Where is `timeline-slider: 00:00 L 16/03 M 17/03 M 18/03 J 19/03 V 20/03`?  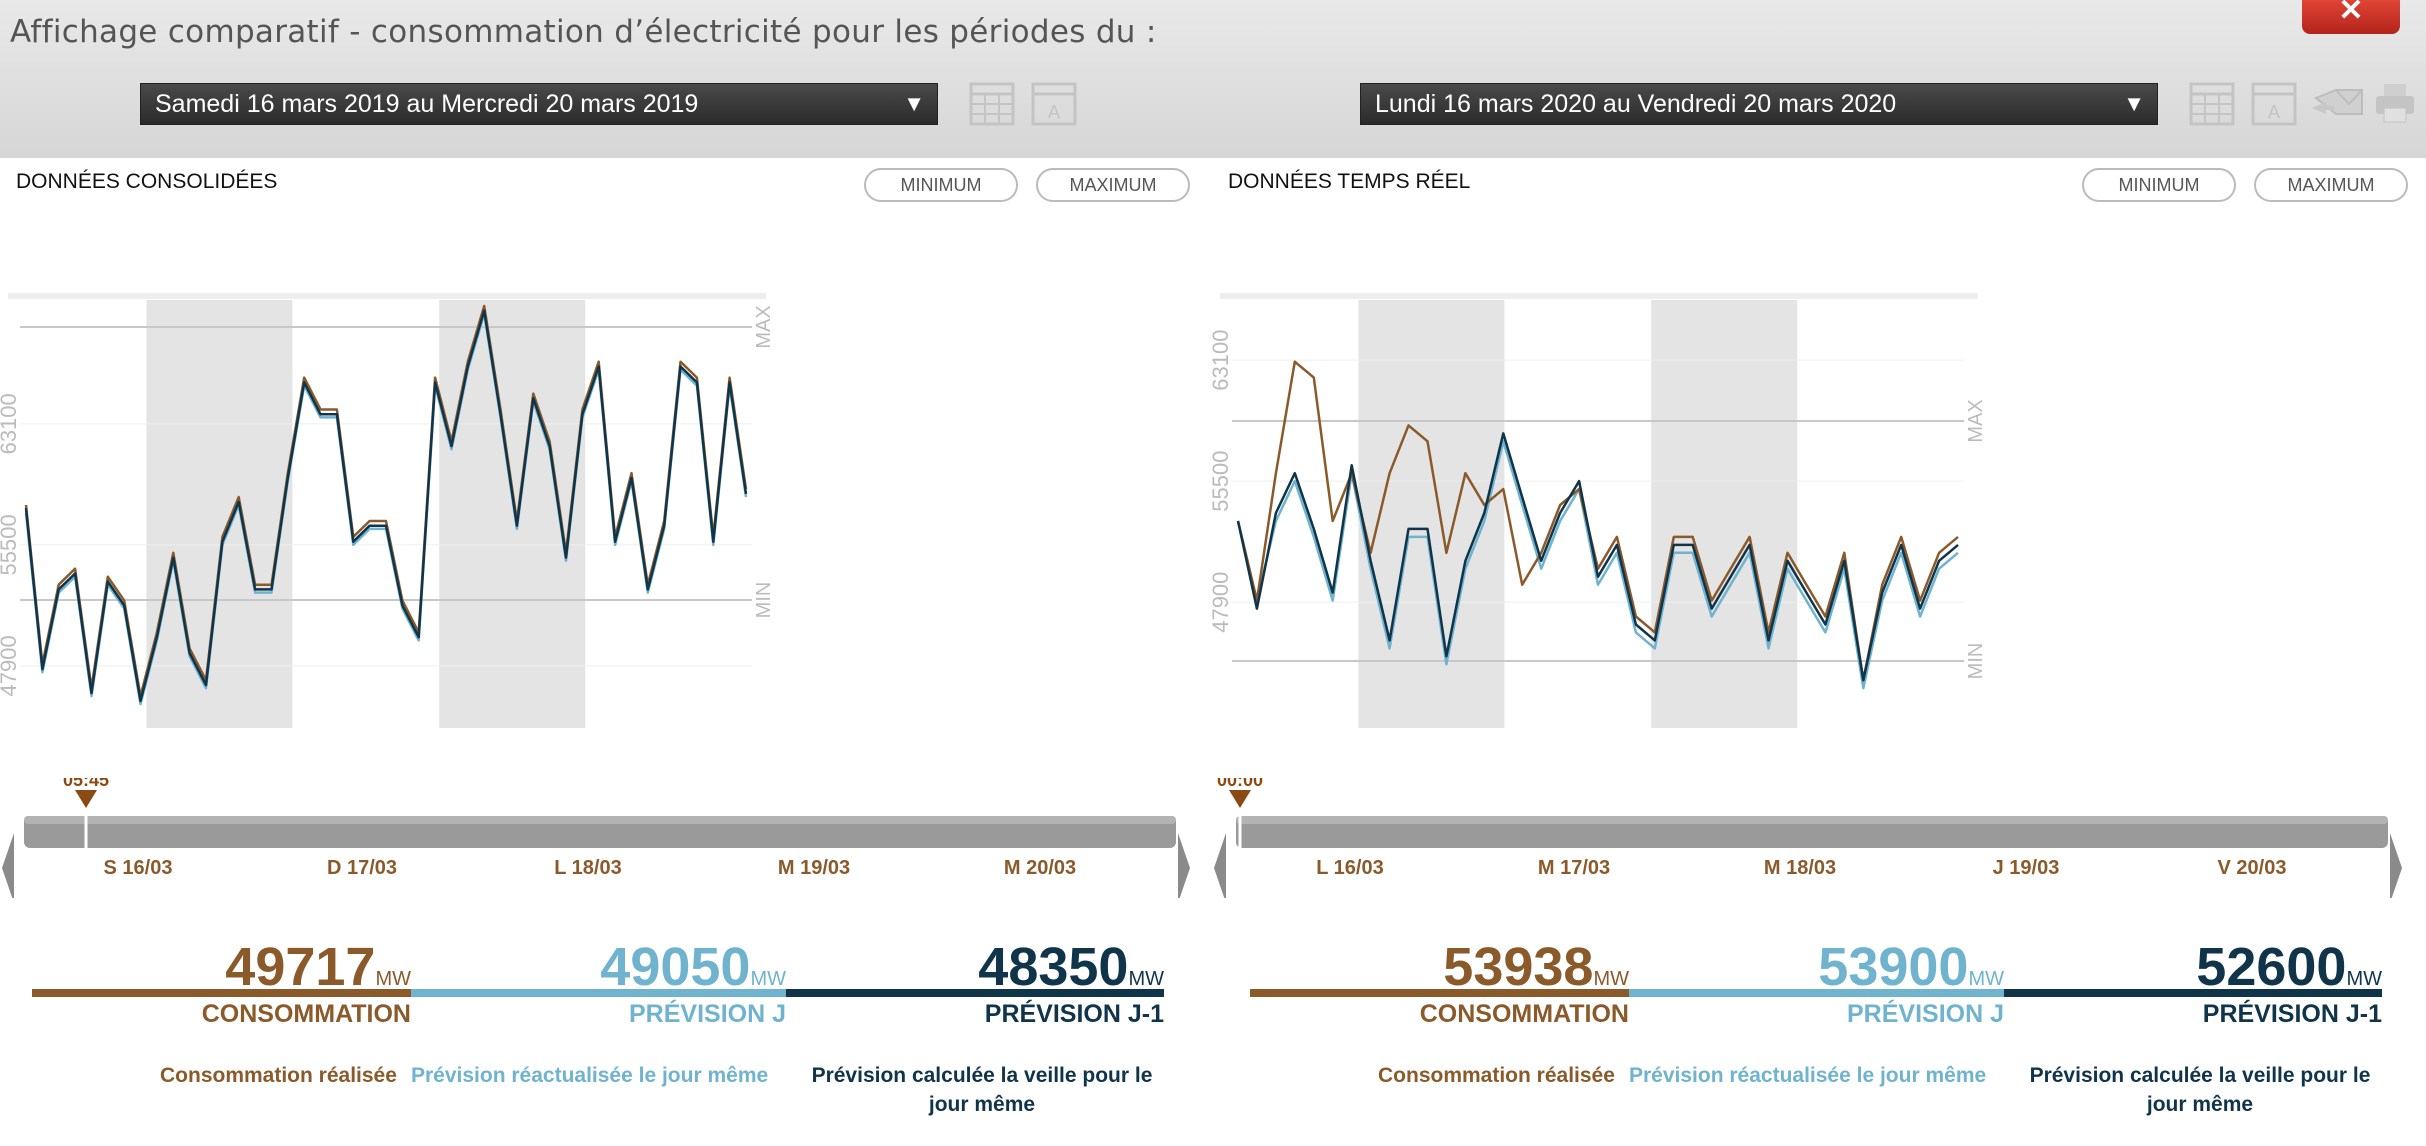
timeline-slider: 00:00 L 16/03 M 17/03 M 18/03 J 19/03 V 20/03 is located at coordinates (1816, 838).